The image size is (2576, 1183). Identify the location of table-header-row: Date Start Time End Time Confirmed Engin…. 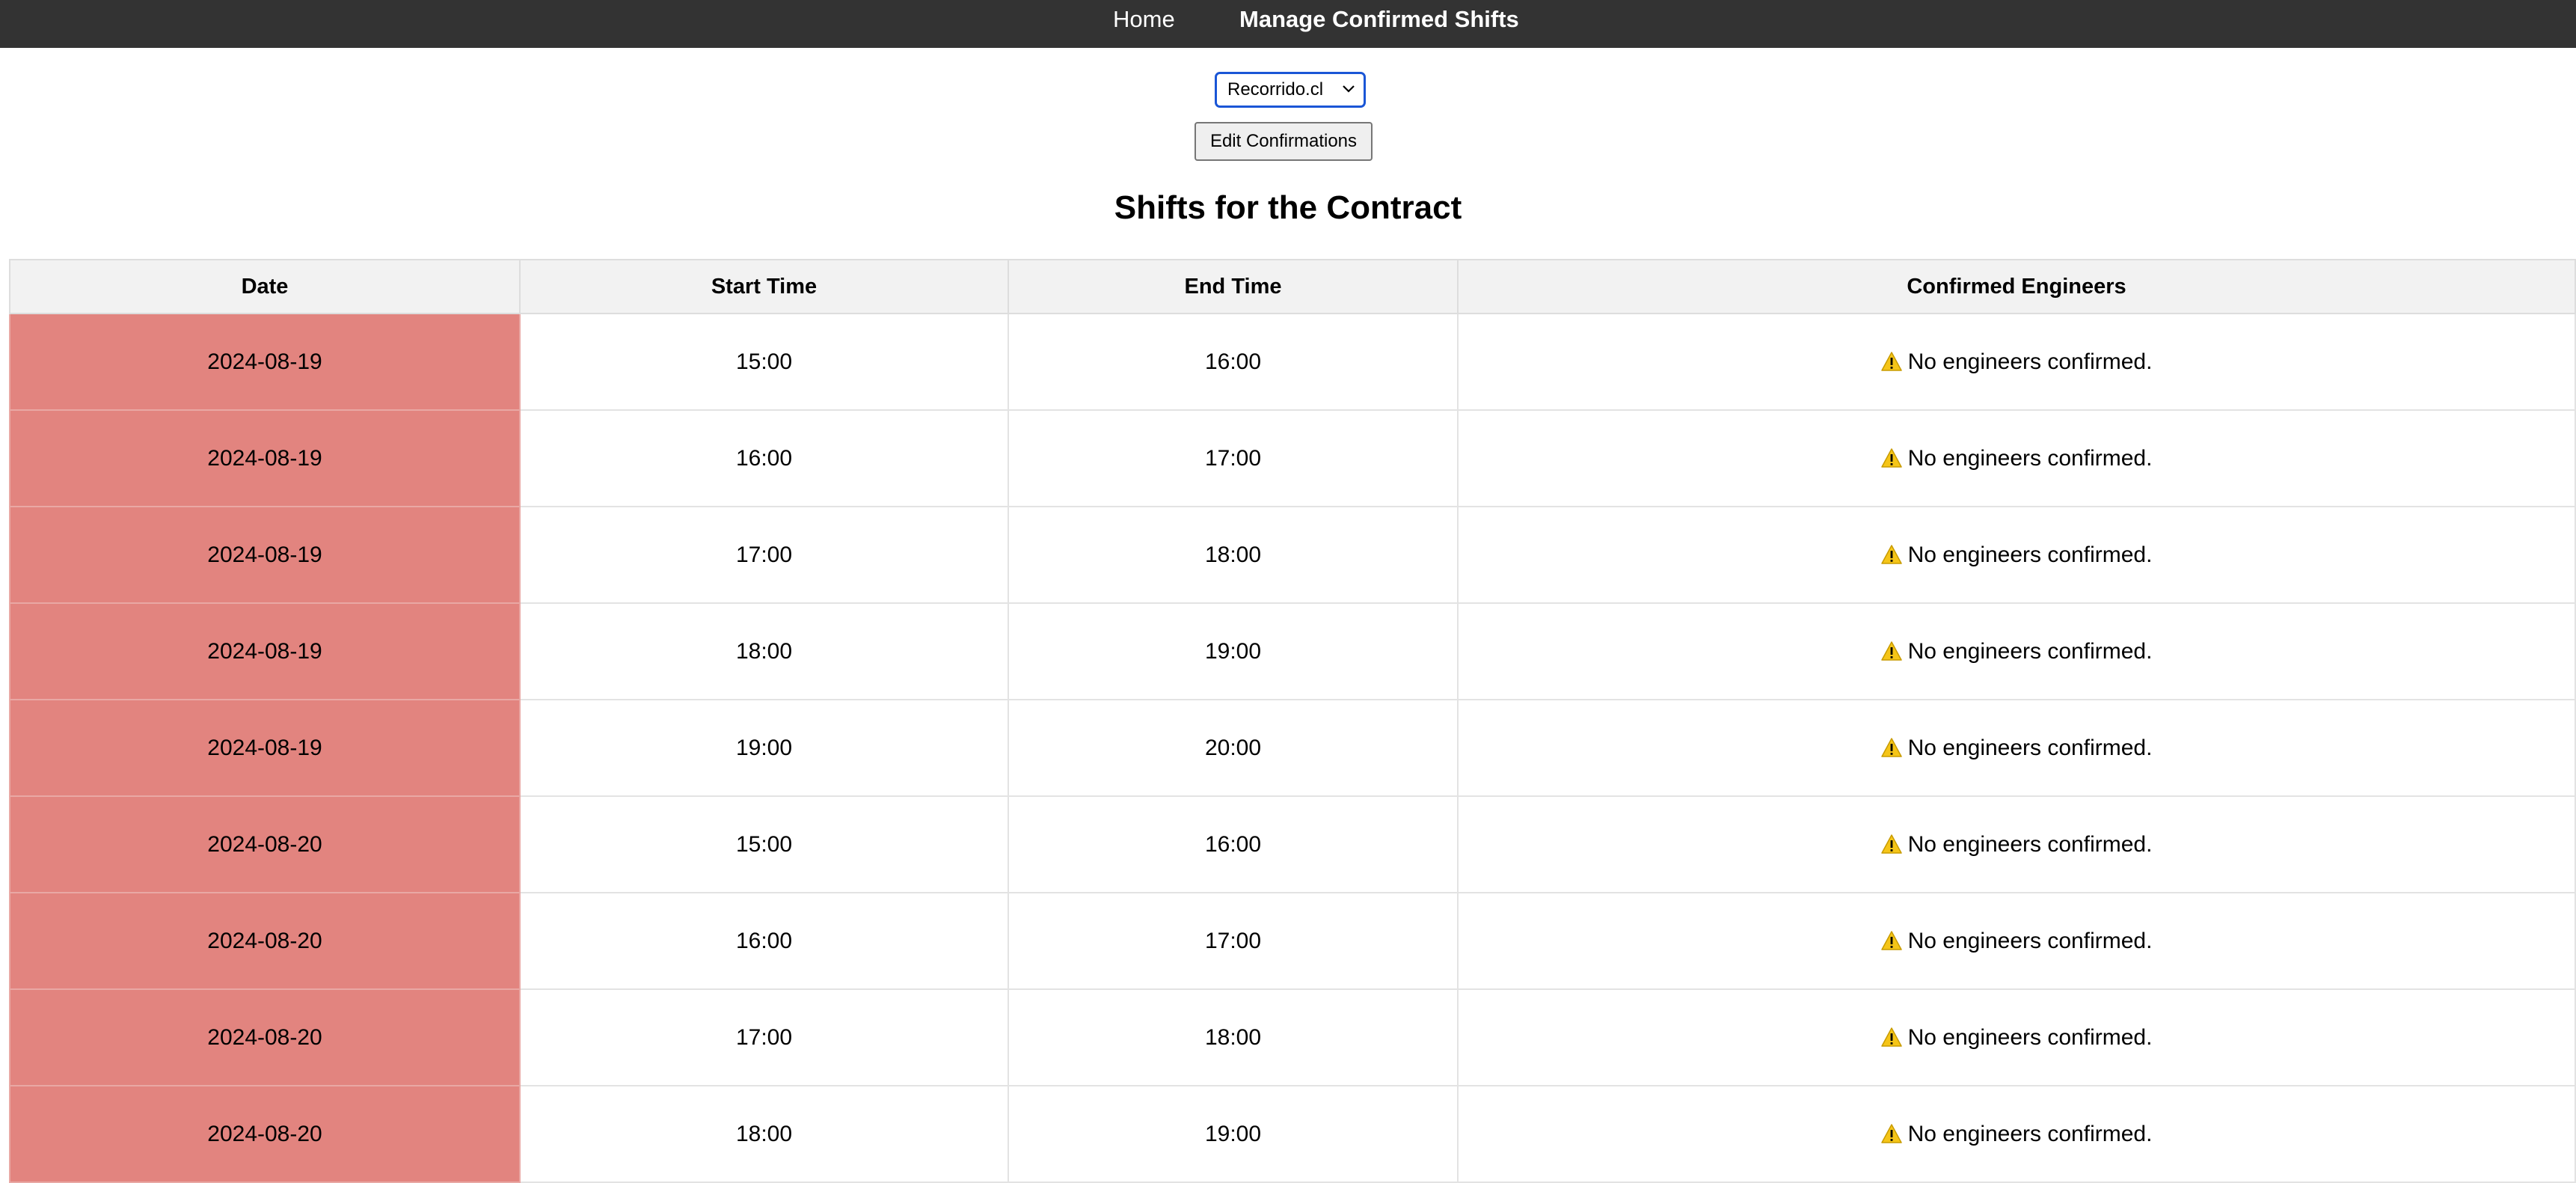
(1292, 287).